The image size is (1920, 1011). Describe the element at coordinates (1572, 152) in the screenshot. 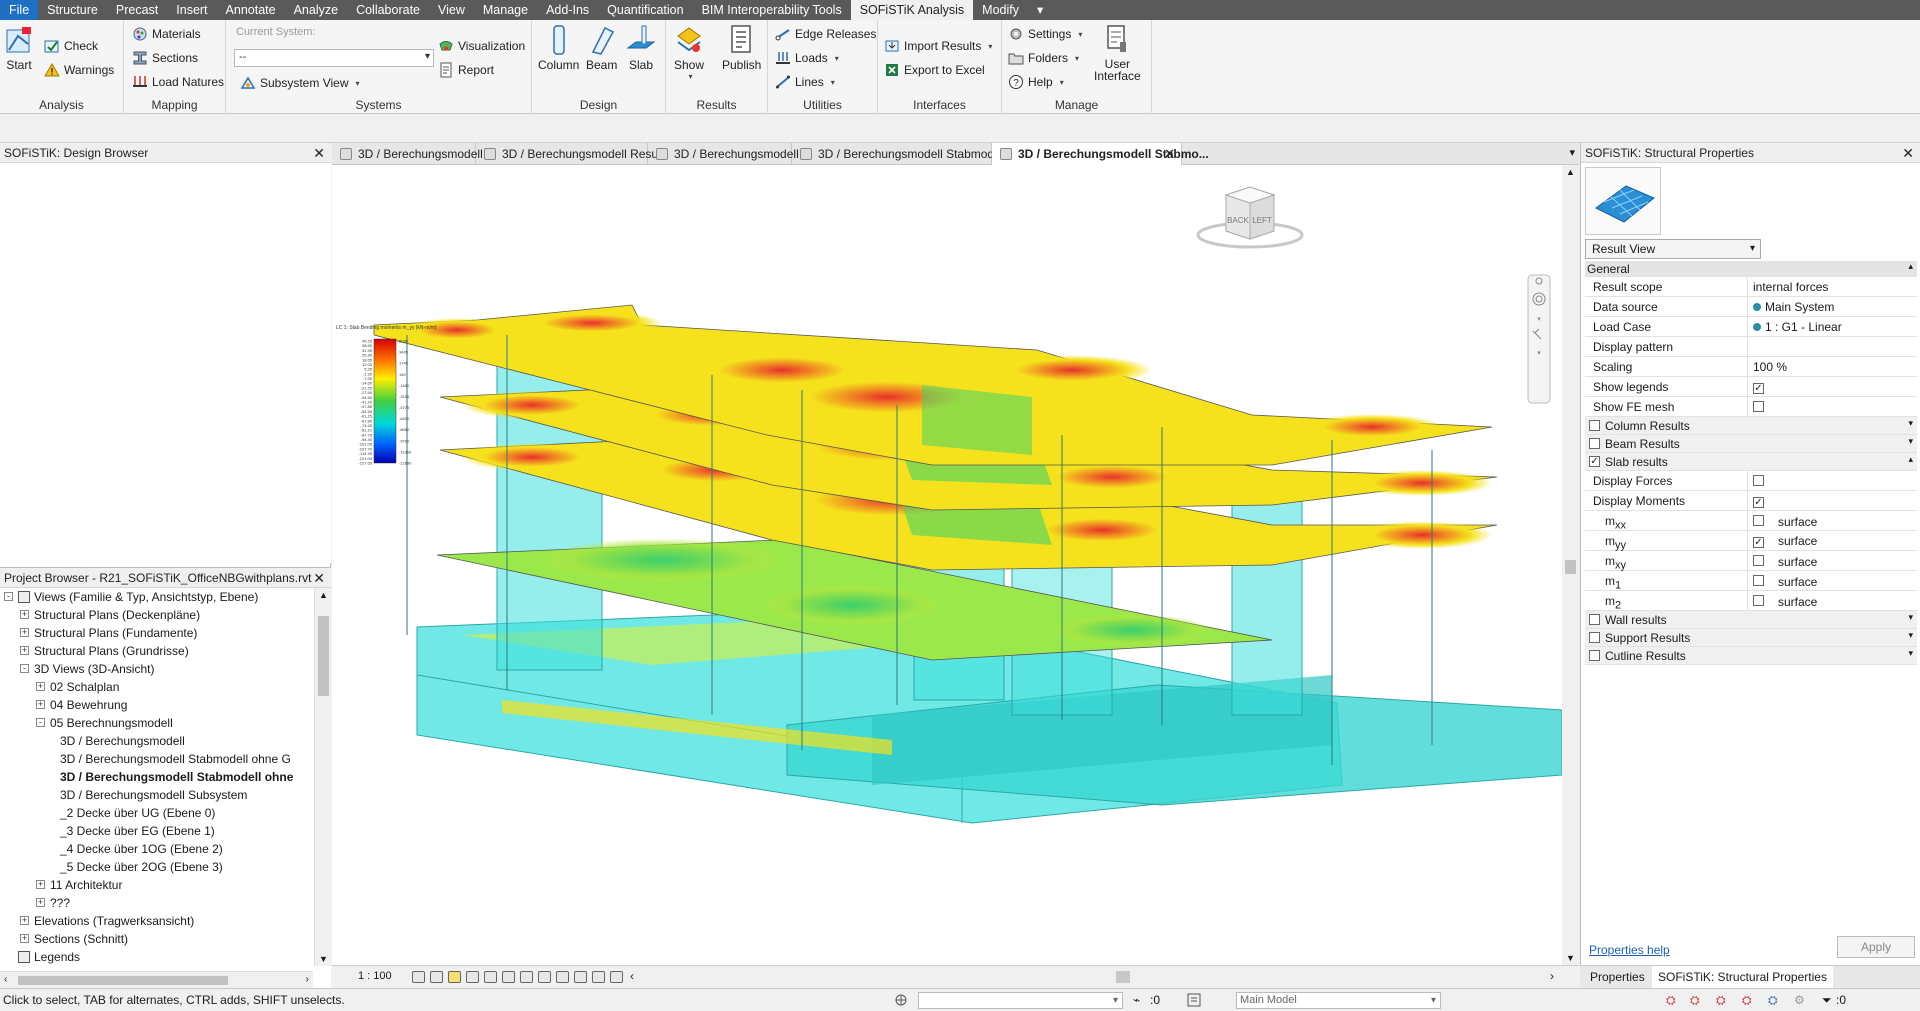

I see `tab-list-icon: ▾` at that location.